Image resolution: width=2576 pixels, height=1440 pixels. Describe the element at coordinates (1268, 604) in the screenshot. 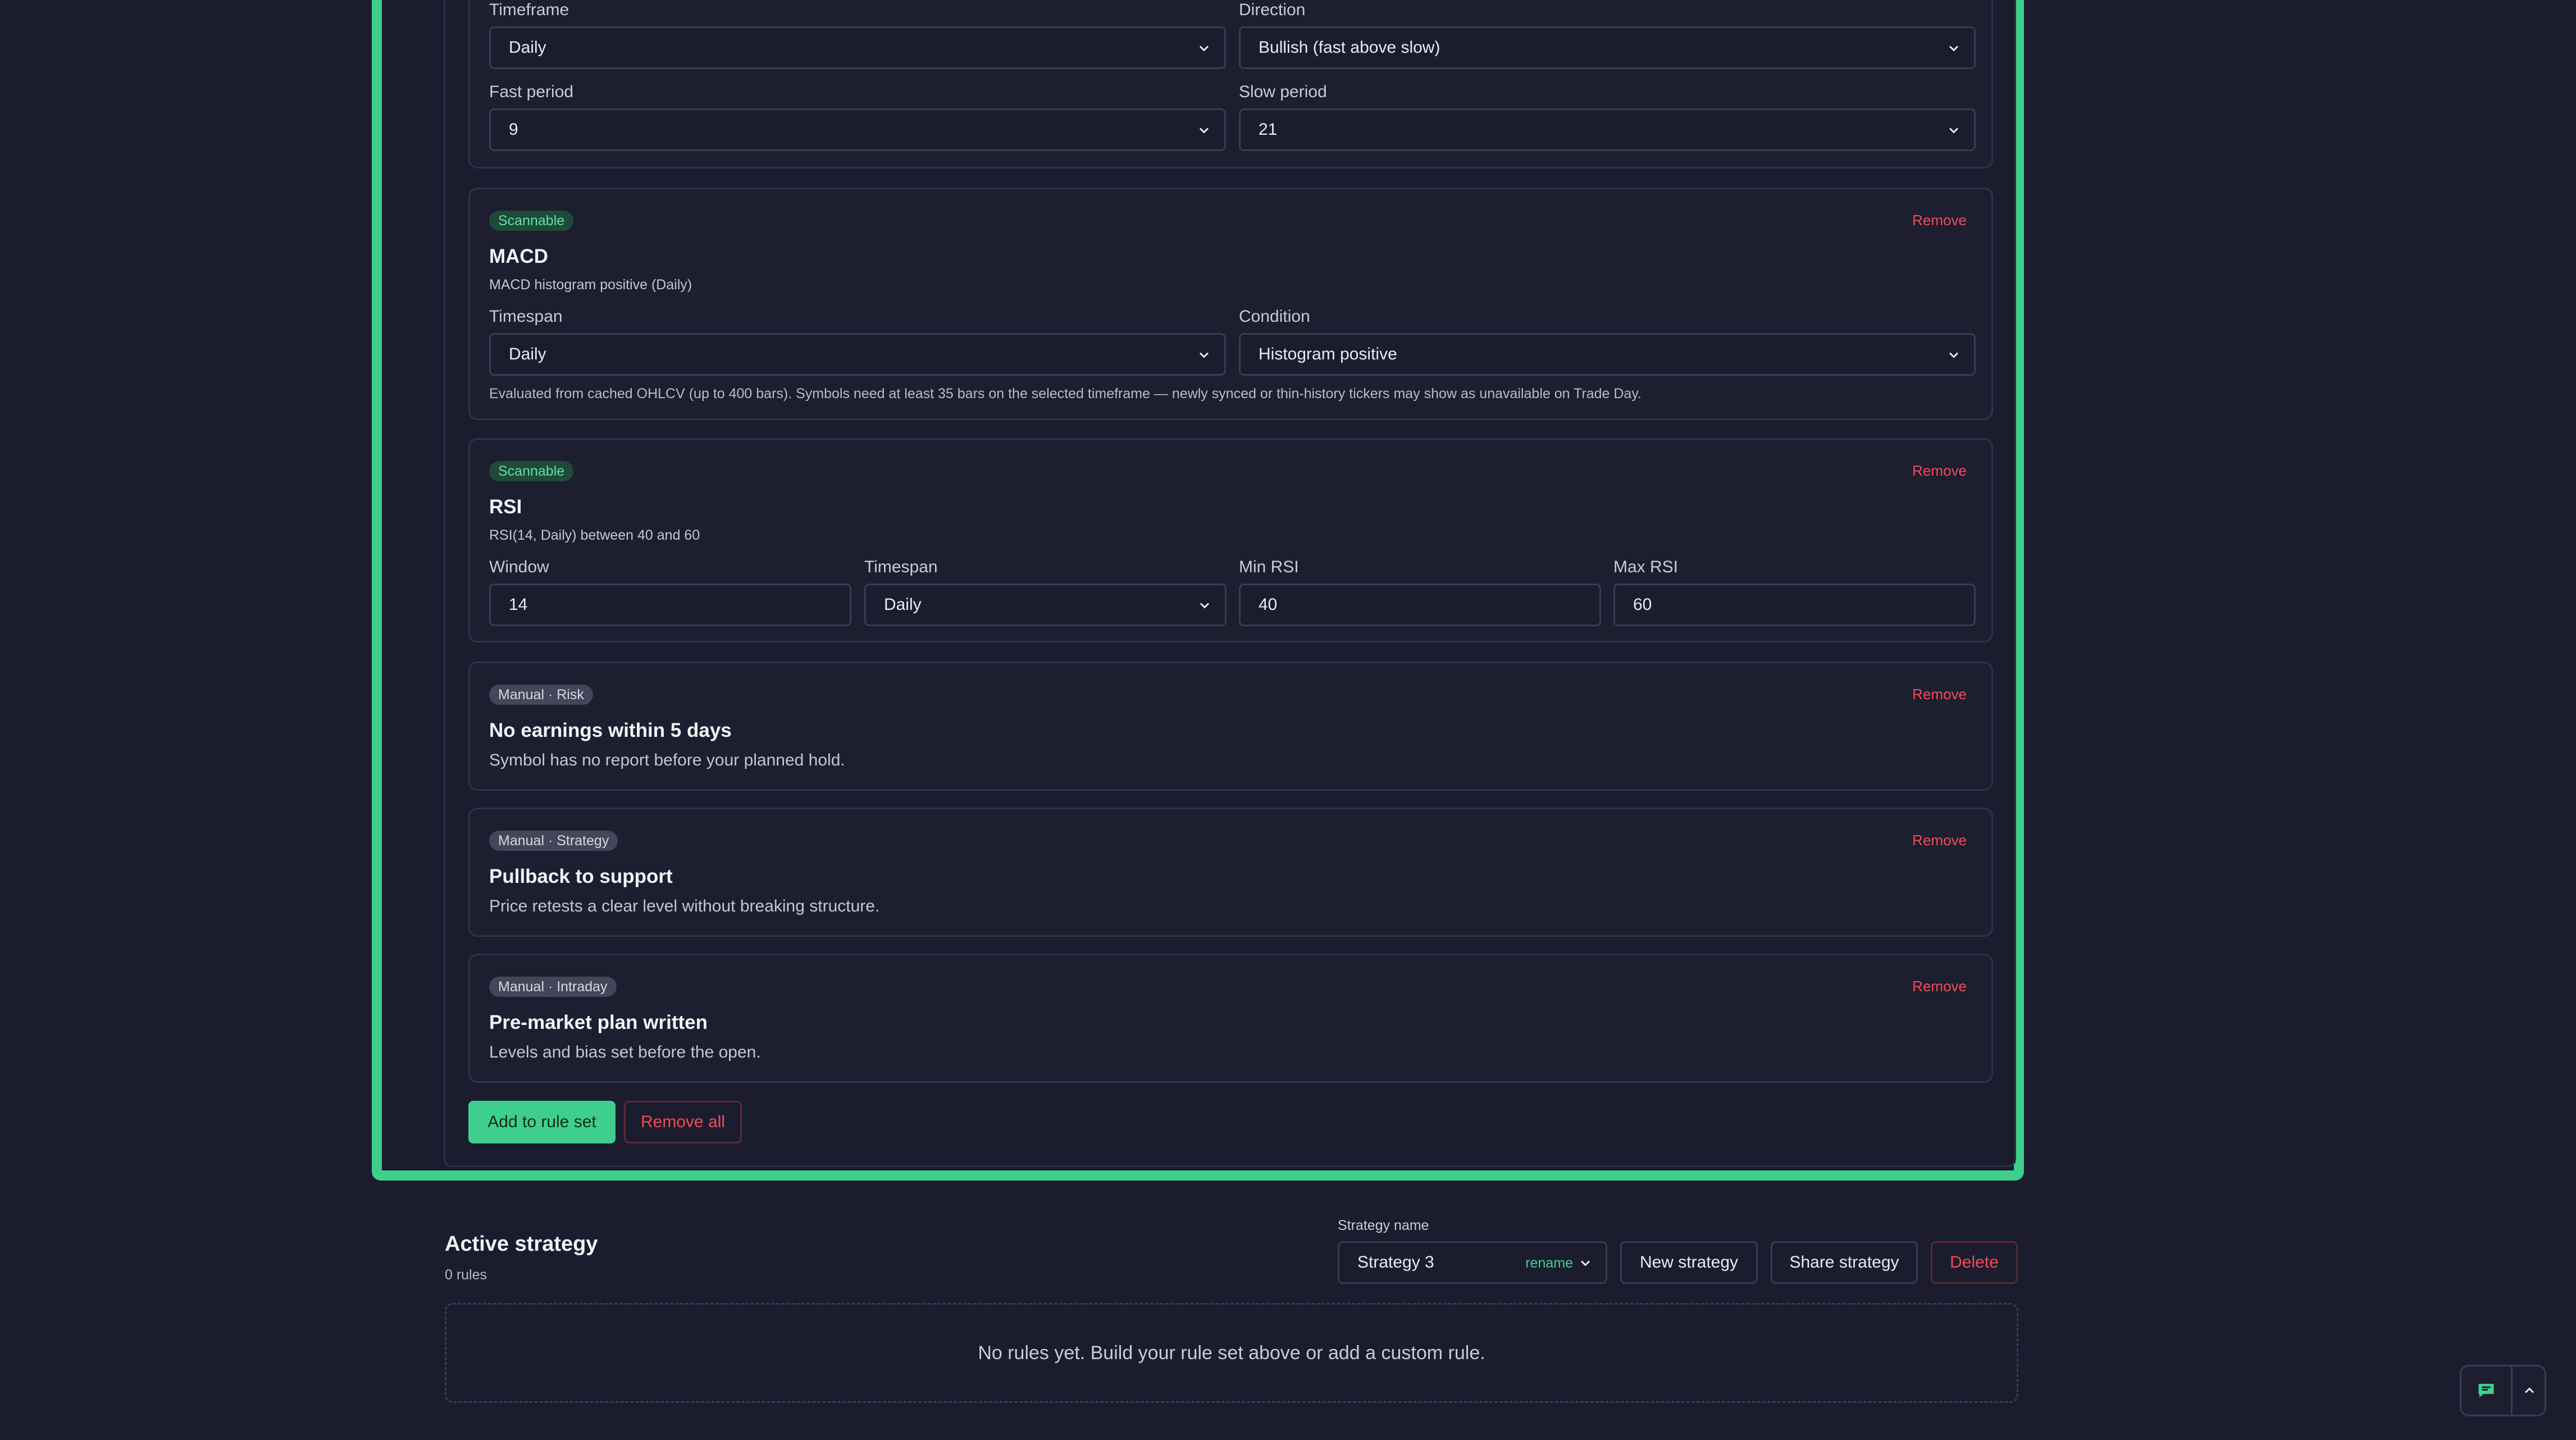

I see `min-rsi-value: 40` at that location.